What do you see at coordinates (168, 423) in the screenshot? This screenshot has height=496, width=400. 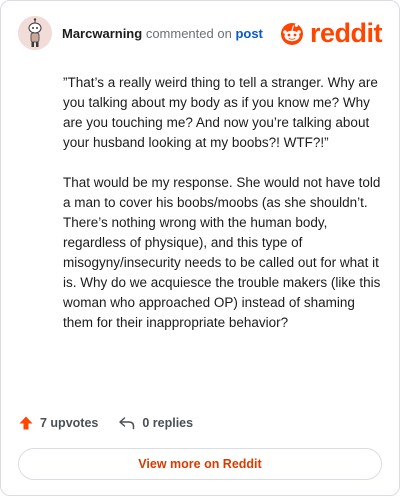 I see `reply-count: 0 replies` at bounding box center [168, 423].